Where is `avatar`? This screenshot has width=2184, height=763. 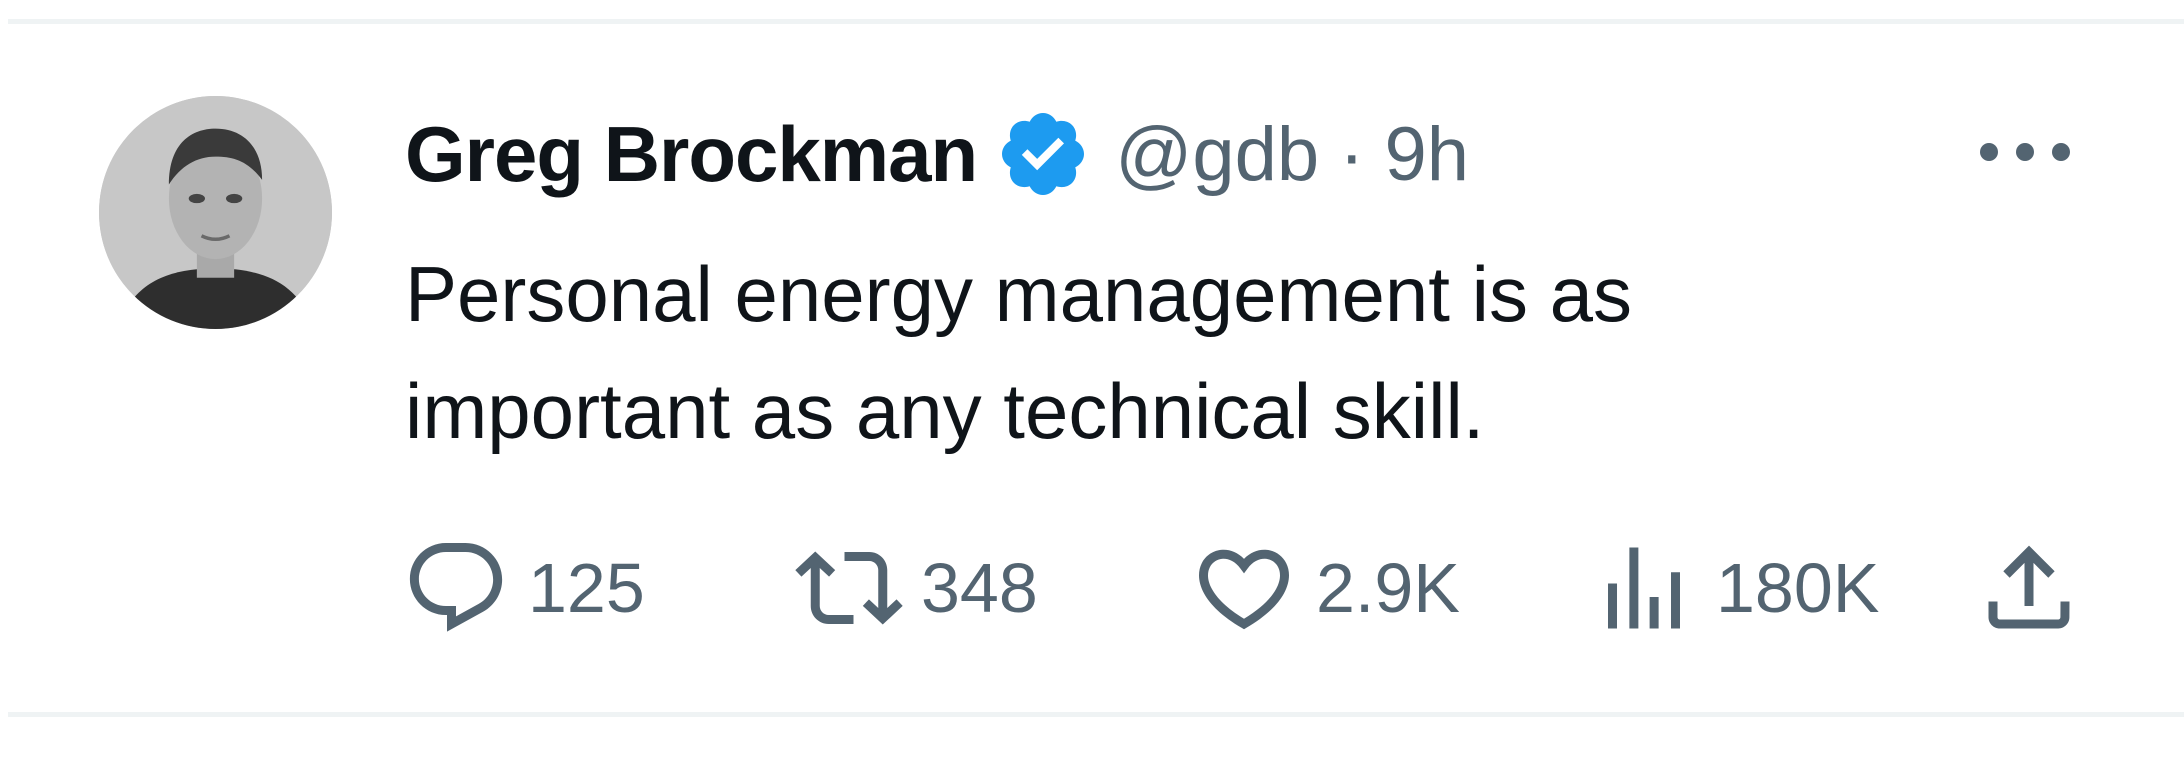 avatar is located at coordinates (215, 212).